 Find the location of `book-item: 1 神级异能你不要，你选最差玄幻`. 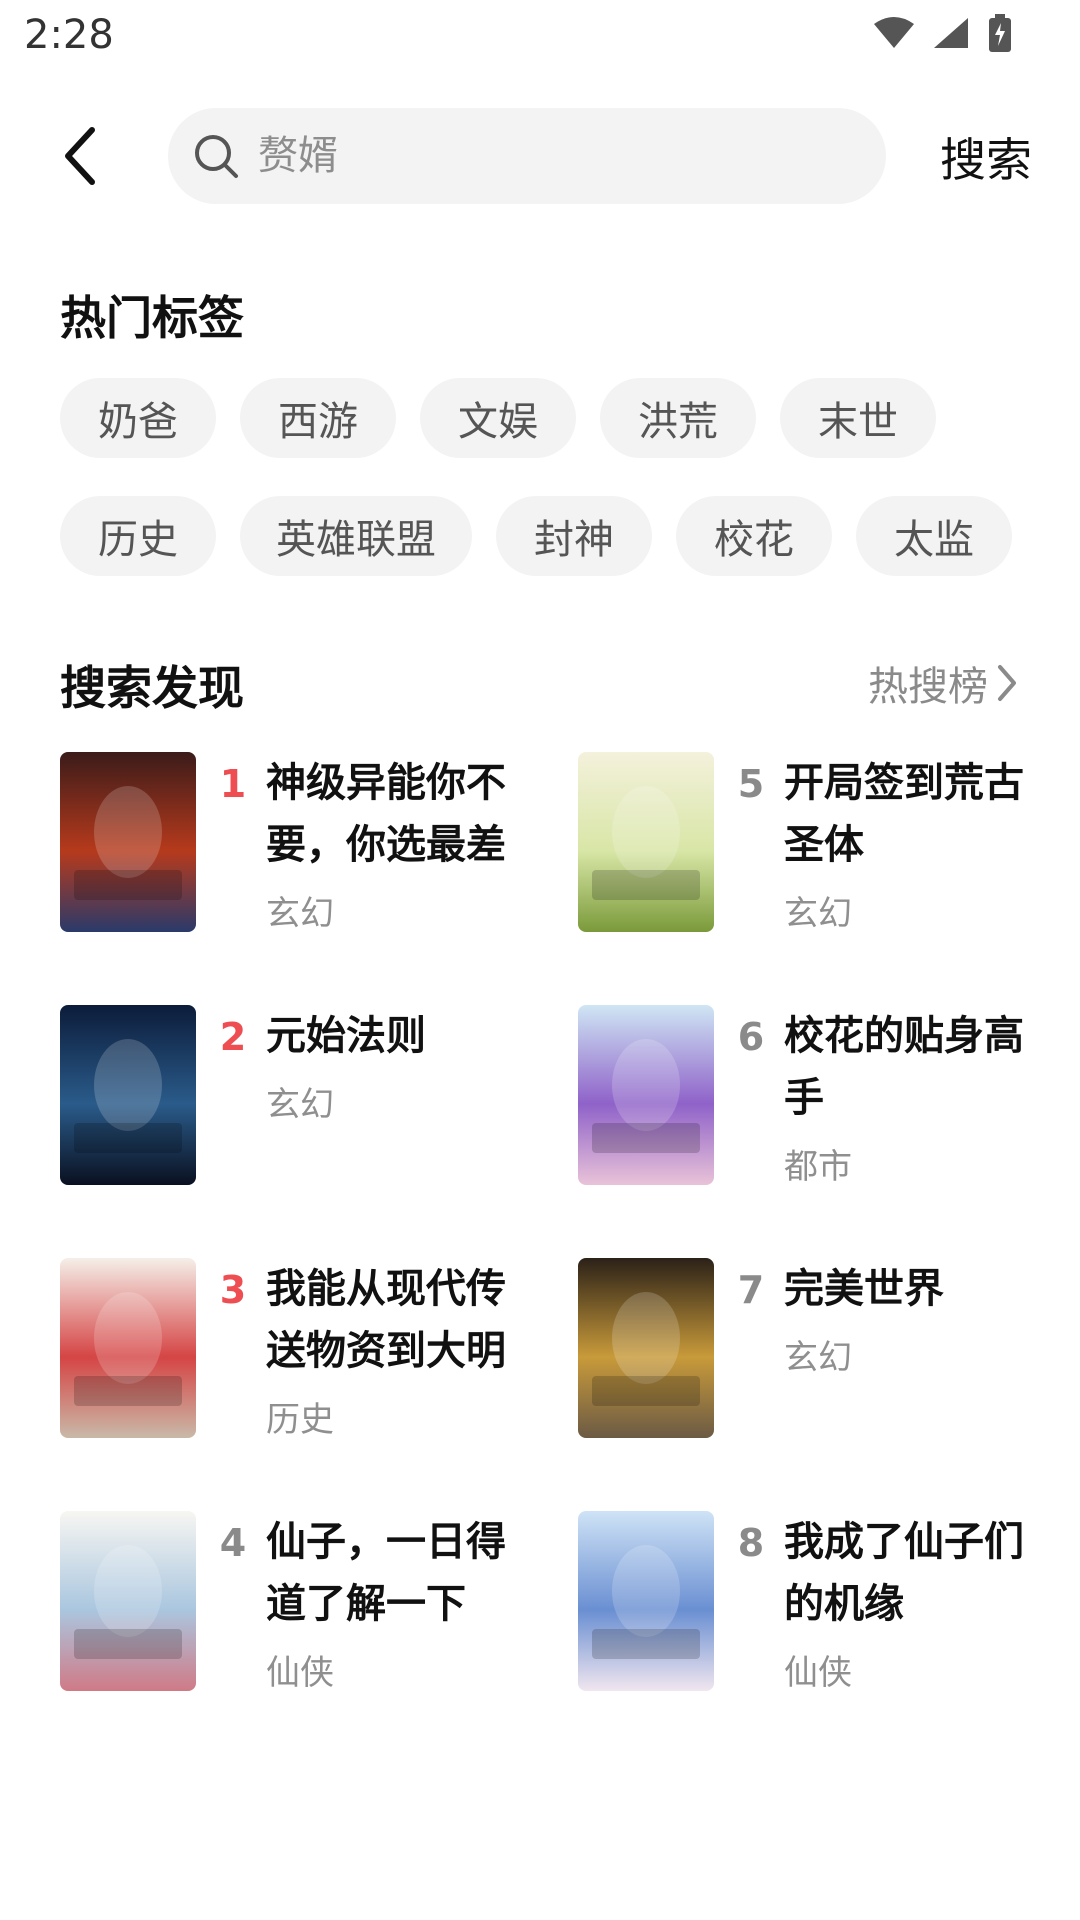

book-item: 1 神级异能你不要，你选最差玄幻 is located at coordinates (319, 878).